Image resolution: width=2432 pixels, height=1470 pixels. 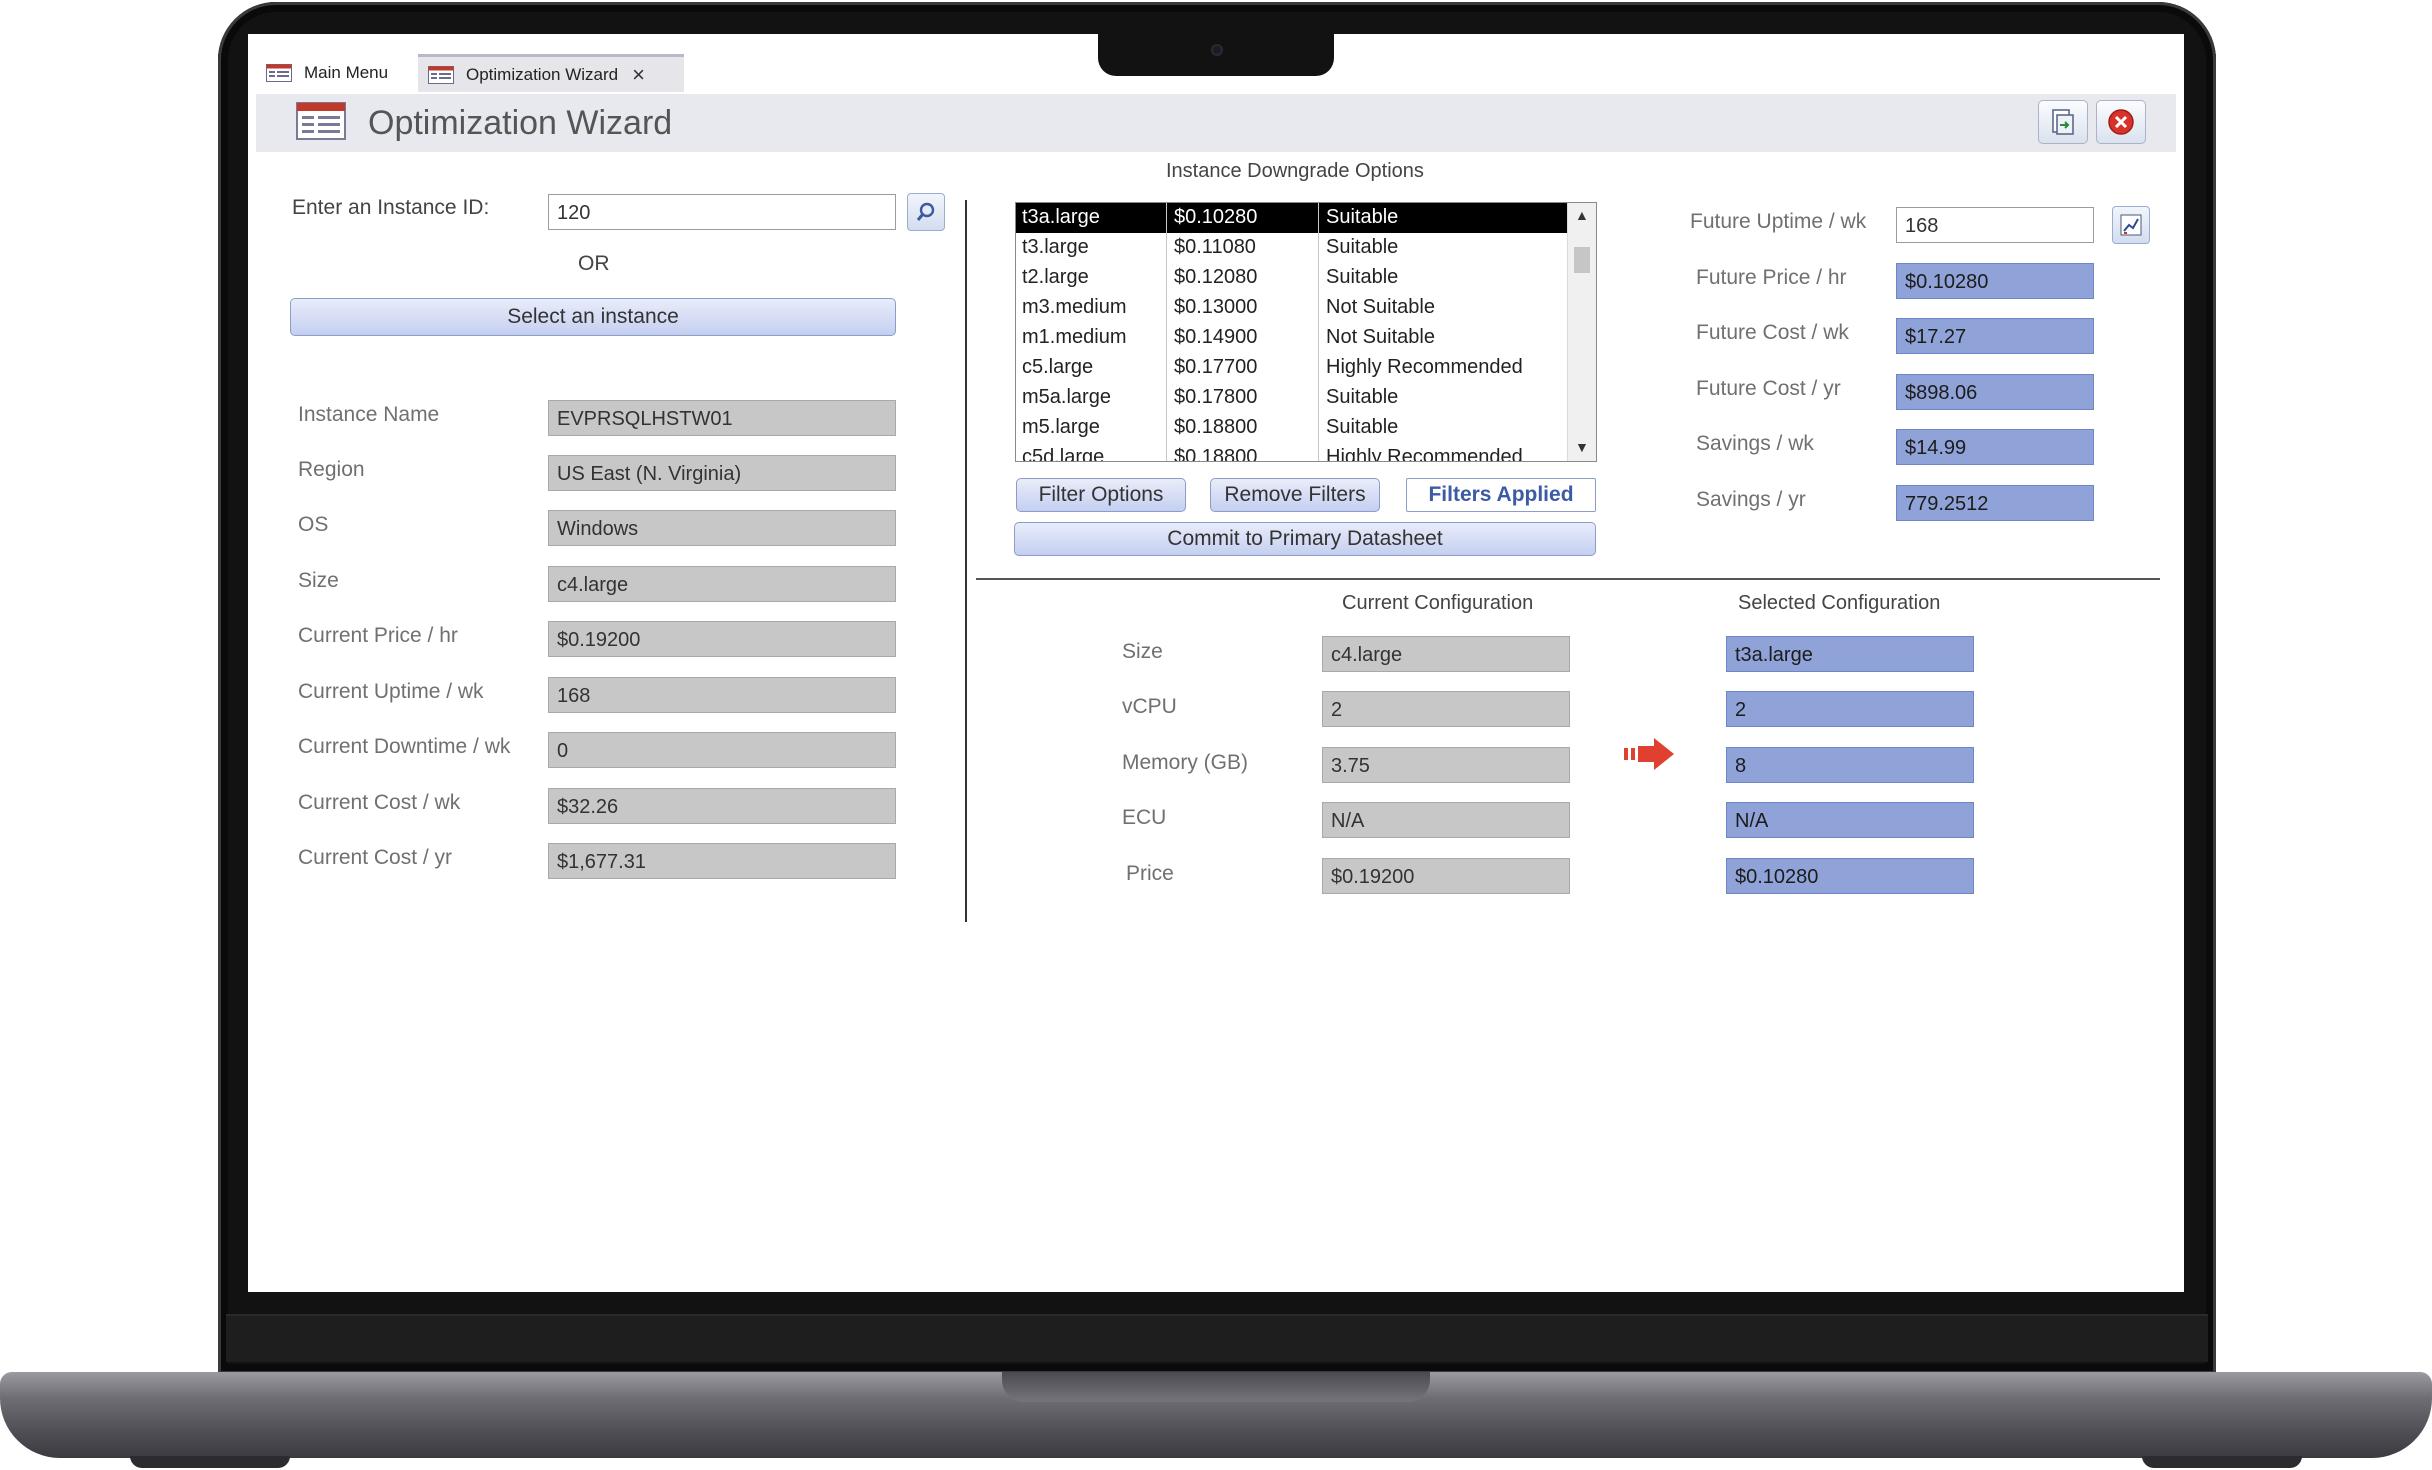 What do you see at coordinates (1217, 50) in the screenshot?
I see `camera-icon` at bounding box center [1217, 50].